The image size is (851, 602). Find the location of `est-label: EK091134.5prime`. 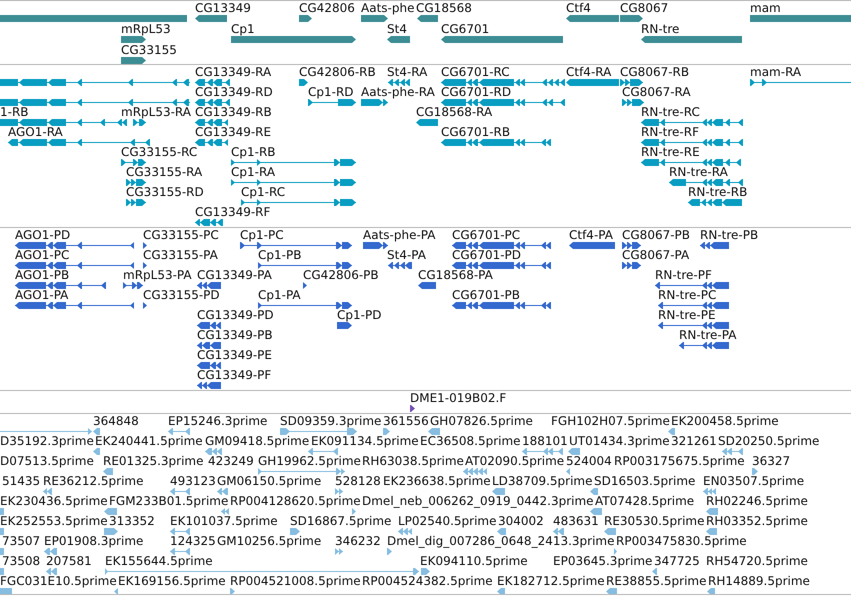

est-label: EK091134.5prime is located at coordinates (365, 441).